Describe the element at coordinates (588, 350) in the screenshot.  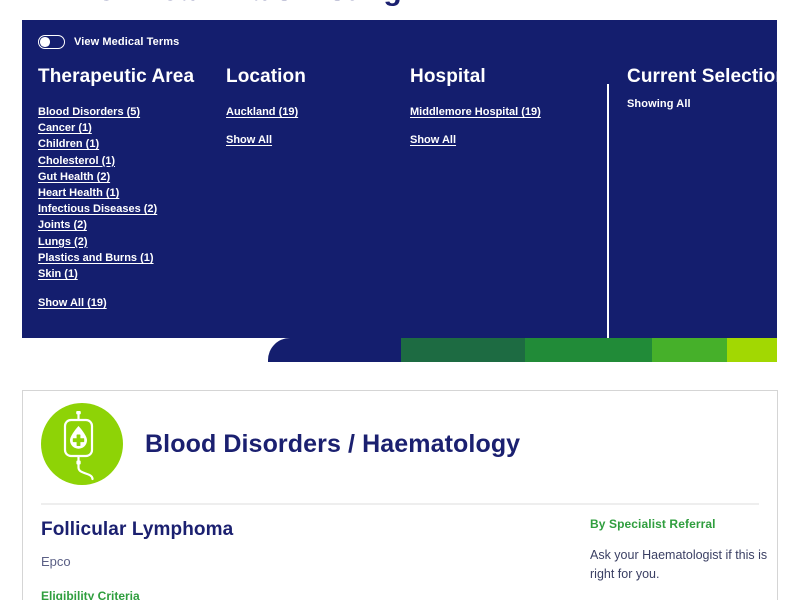
I see `accent-bar-medium-green` at that location.